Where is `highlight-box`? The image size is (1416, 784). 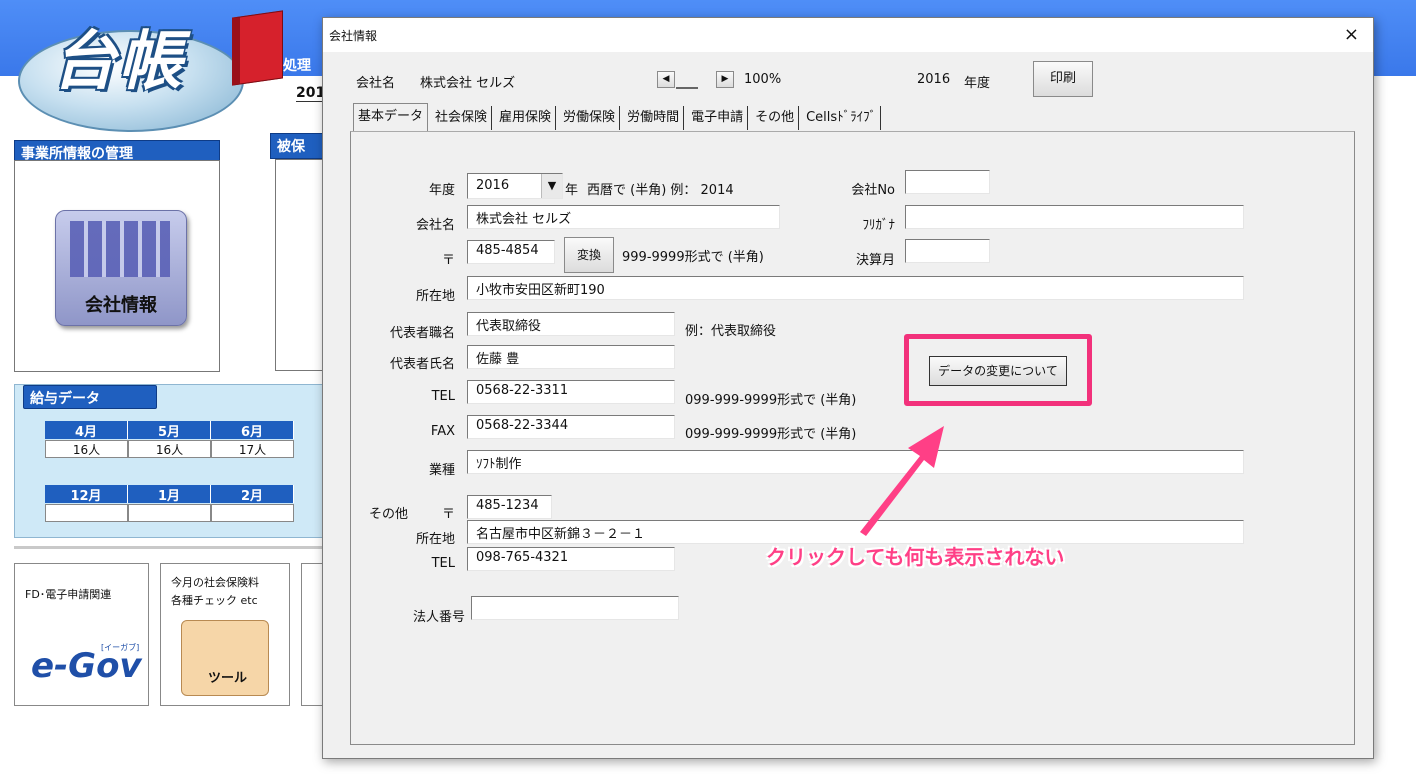 highlight-box is located at coordinates (998, 370).